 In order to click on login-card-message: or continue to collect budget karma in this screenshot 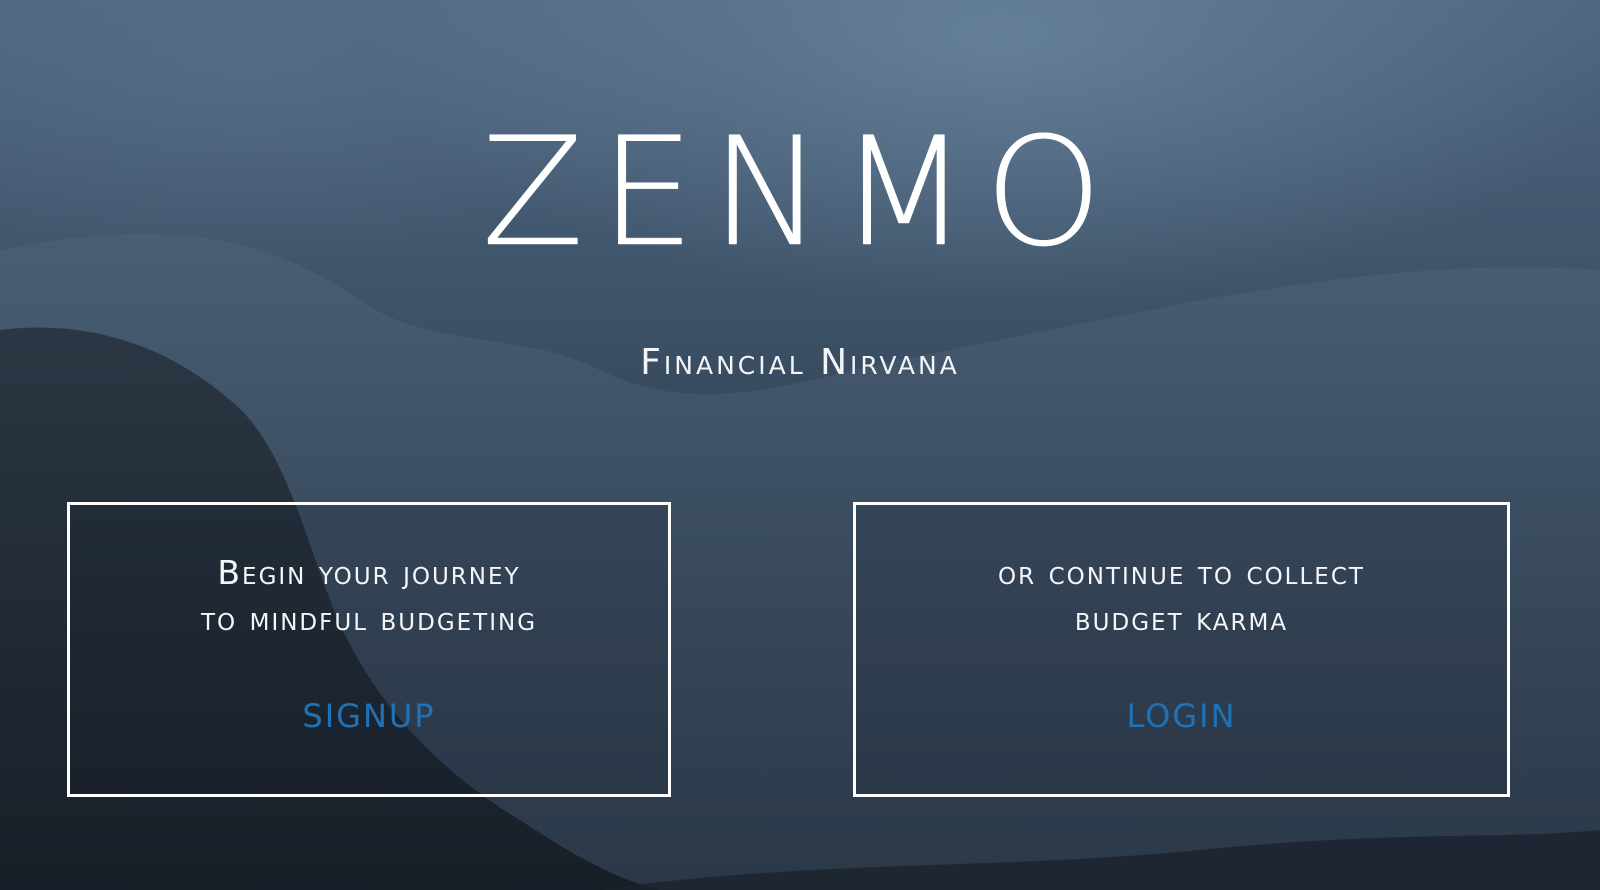, I will do `click(1181, 596)`.